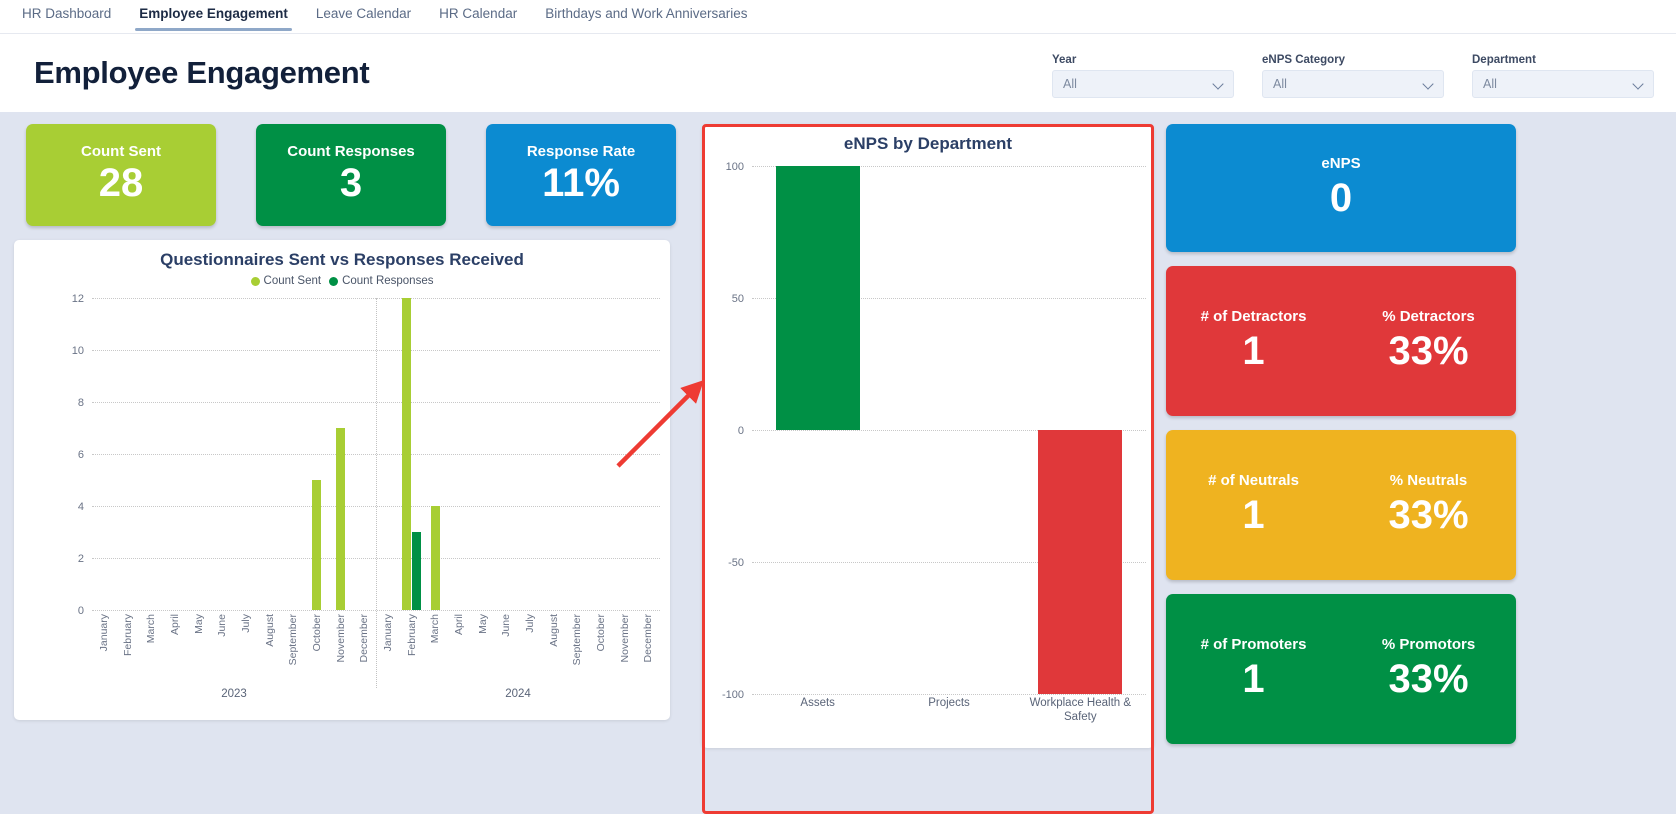  What do you see at coordinates (1490, 84) in the screenshot?
I see `filter-department-value: All` at bounding box center [1490, 84].